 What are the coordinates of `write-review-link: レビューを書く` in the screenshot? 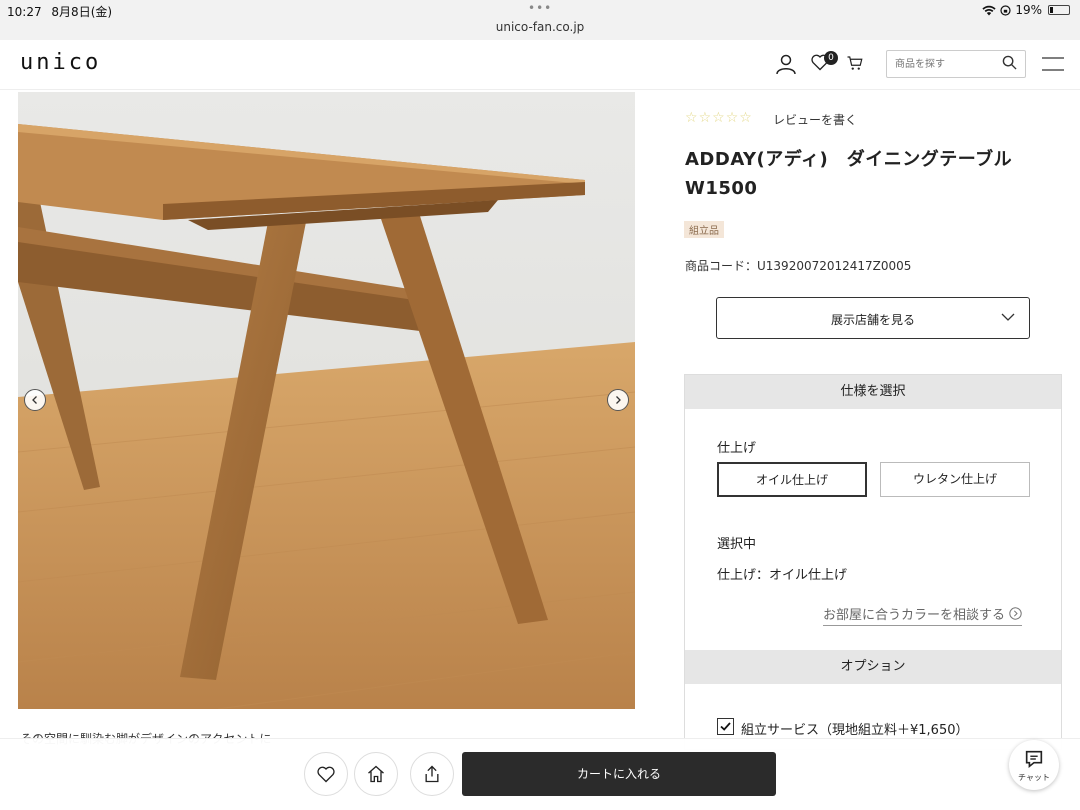 It's located at (815, 119).